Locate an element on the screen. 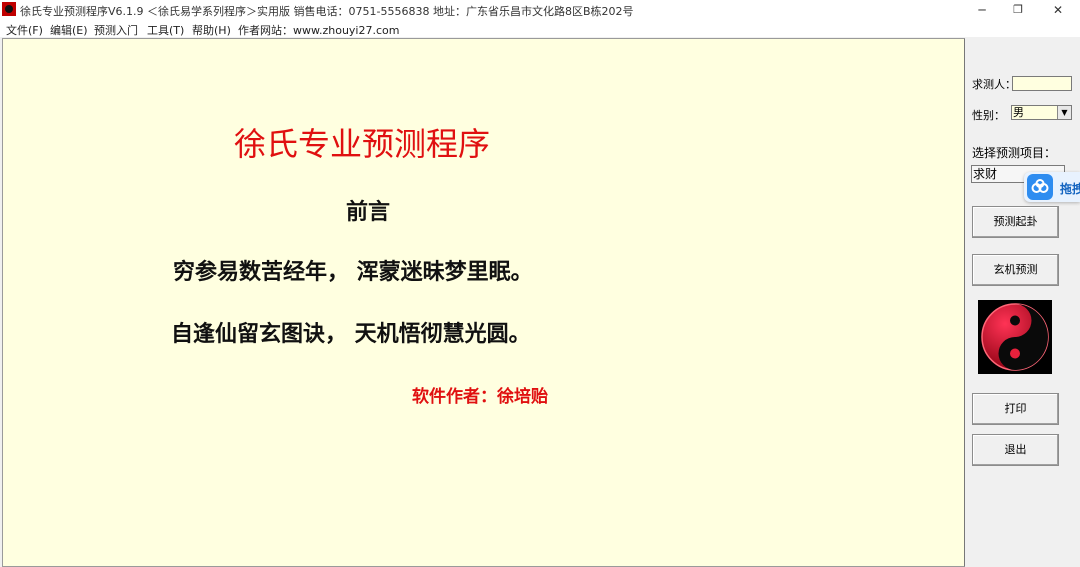 The width and height of the screenshot is (1080, 567). yinyang-icon is located at coordinates (1015, 337).